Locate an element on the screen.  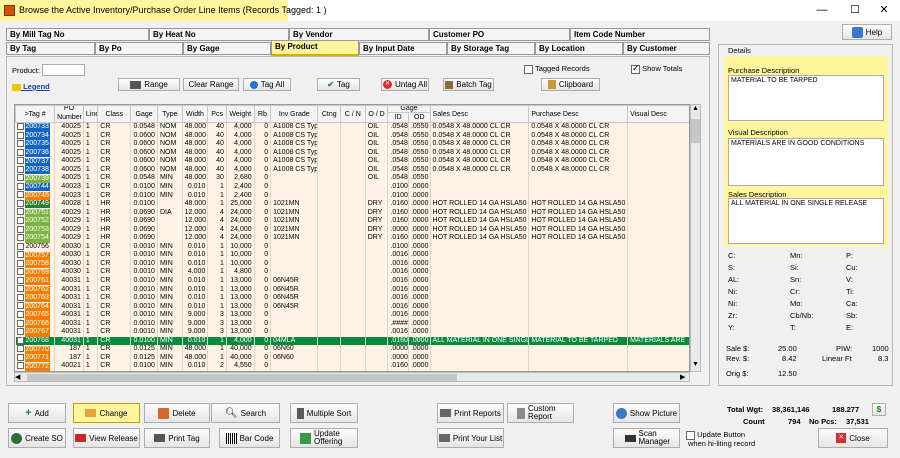
bar-code-button: Bar Code is located at coordinates (249, 438).